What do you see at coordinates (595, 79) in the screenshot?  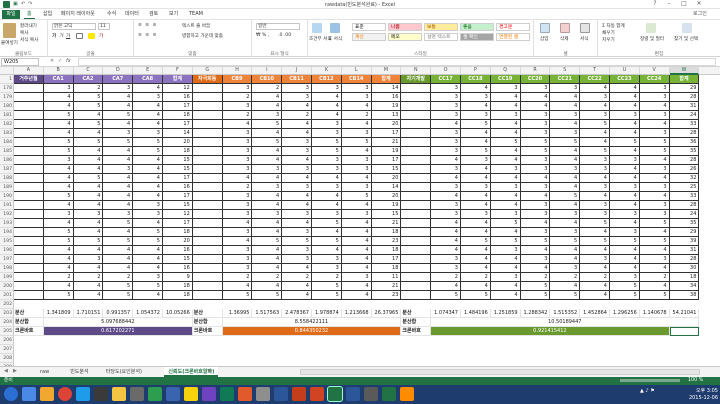 I see `cell: CC22` at bounding box center [595, 79].